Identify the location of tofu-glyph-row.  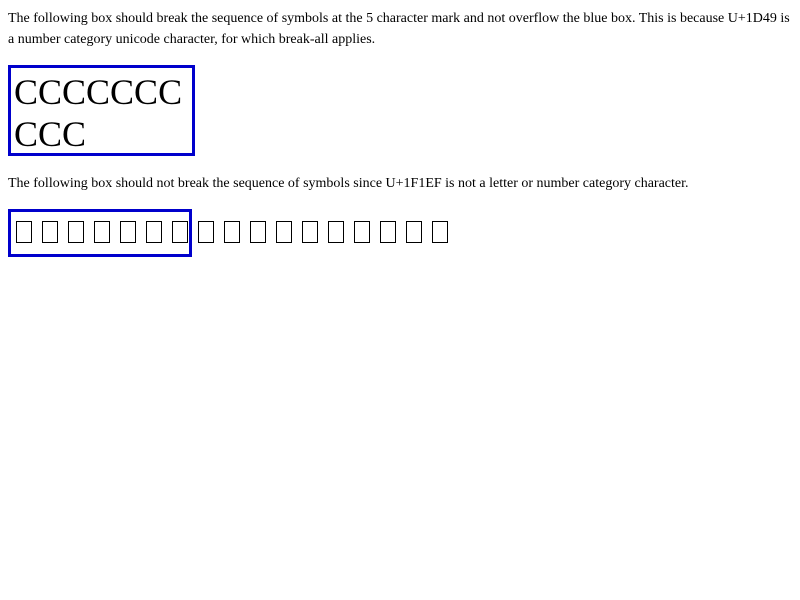
(237, 232).